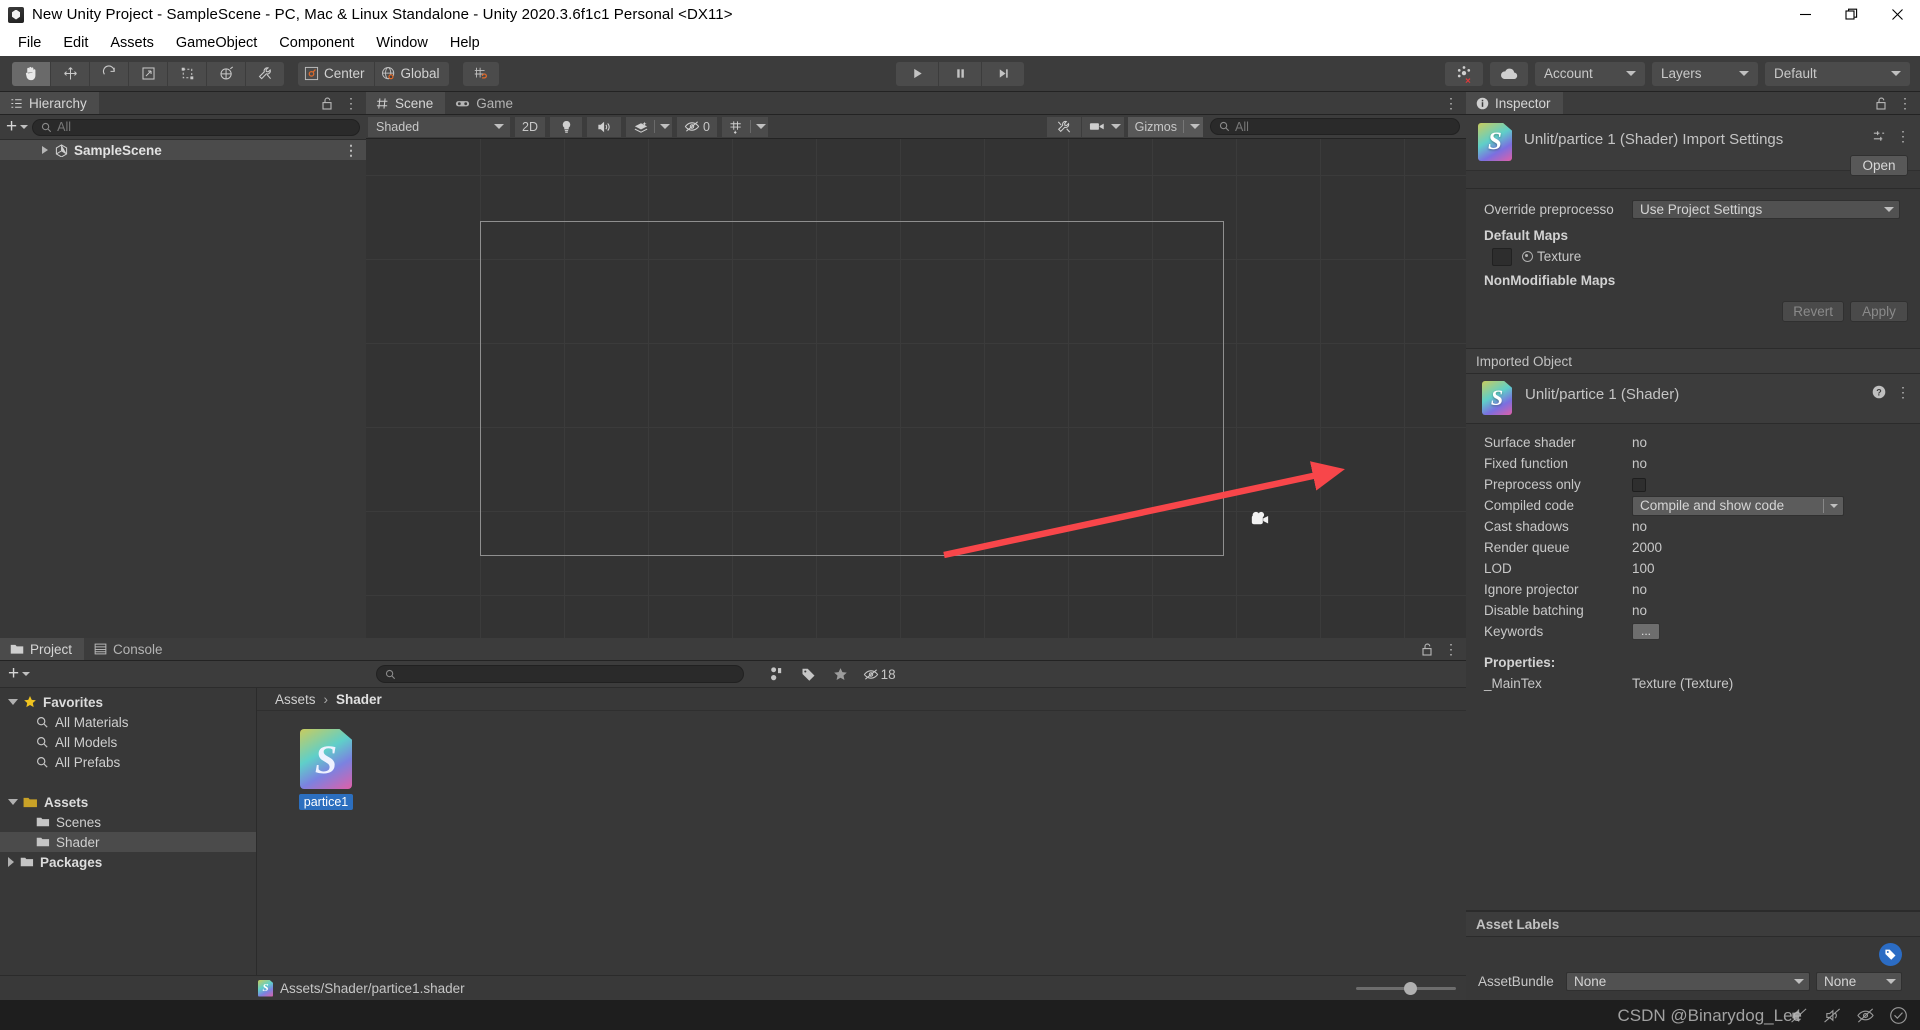 This screenshot has height=1030, width=1920. I want to click on tab-console: Console, so click(129, 649).